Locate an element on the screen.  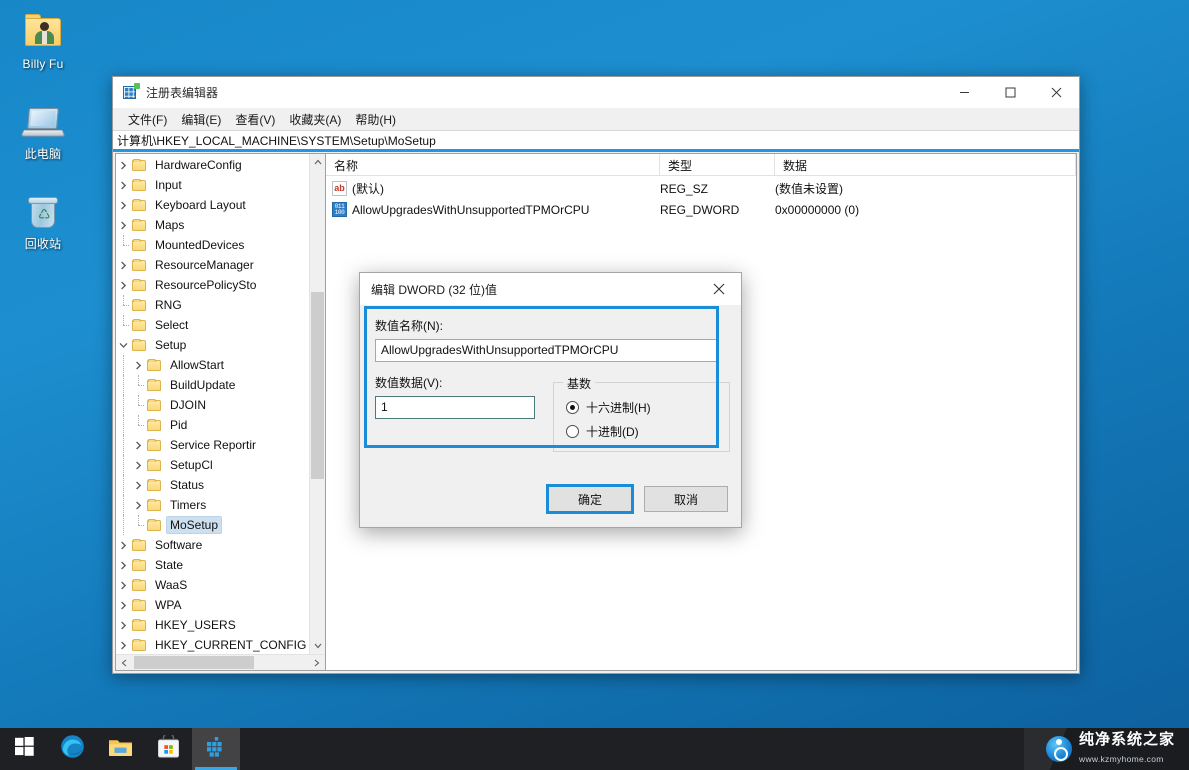
close-button is located at coordinates (1056, 92).